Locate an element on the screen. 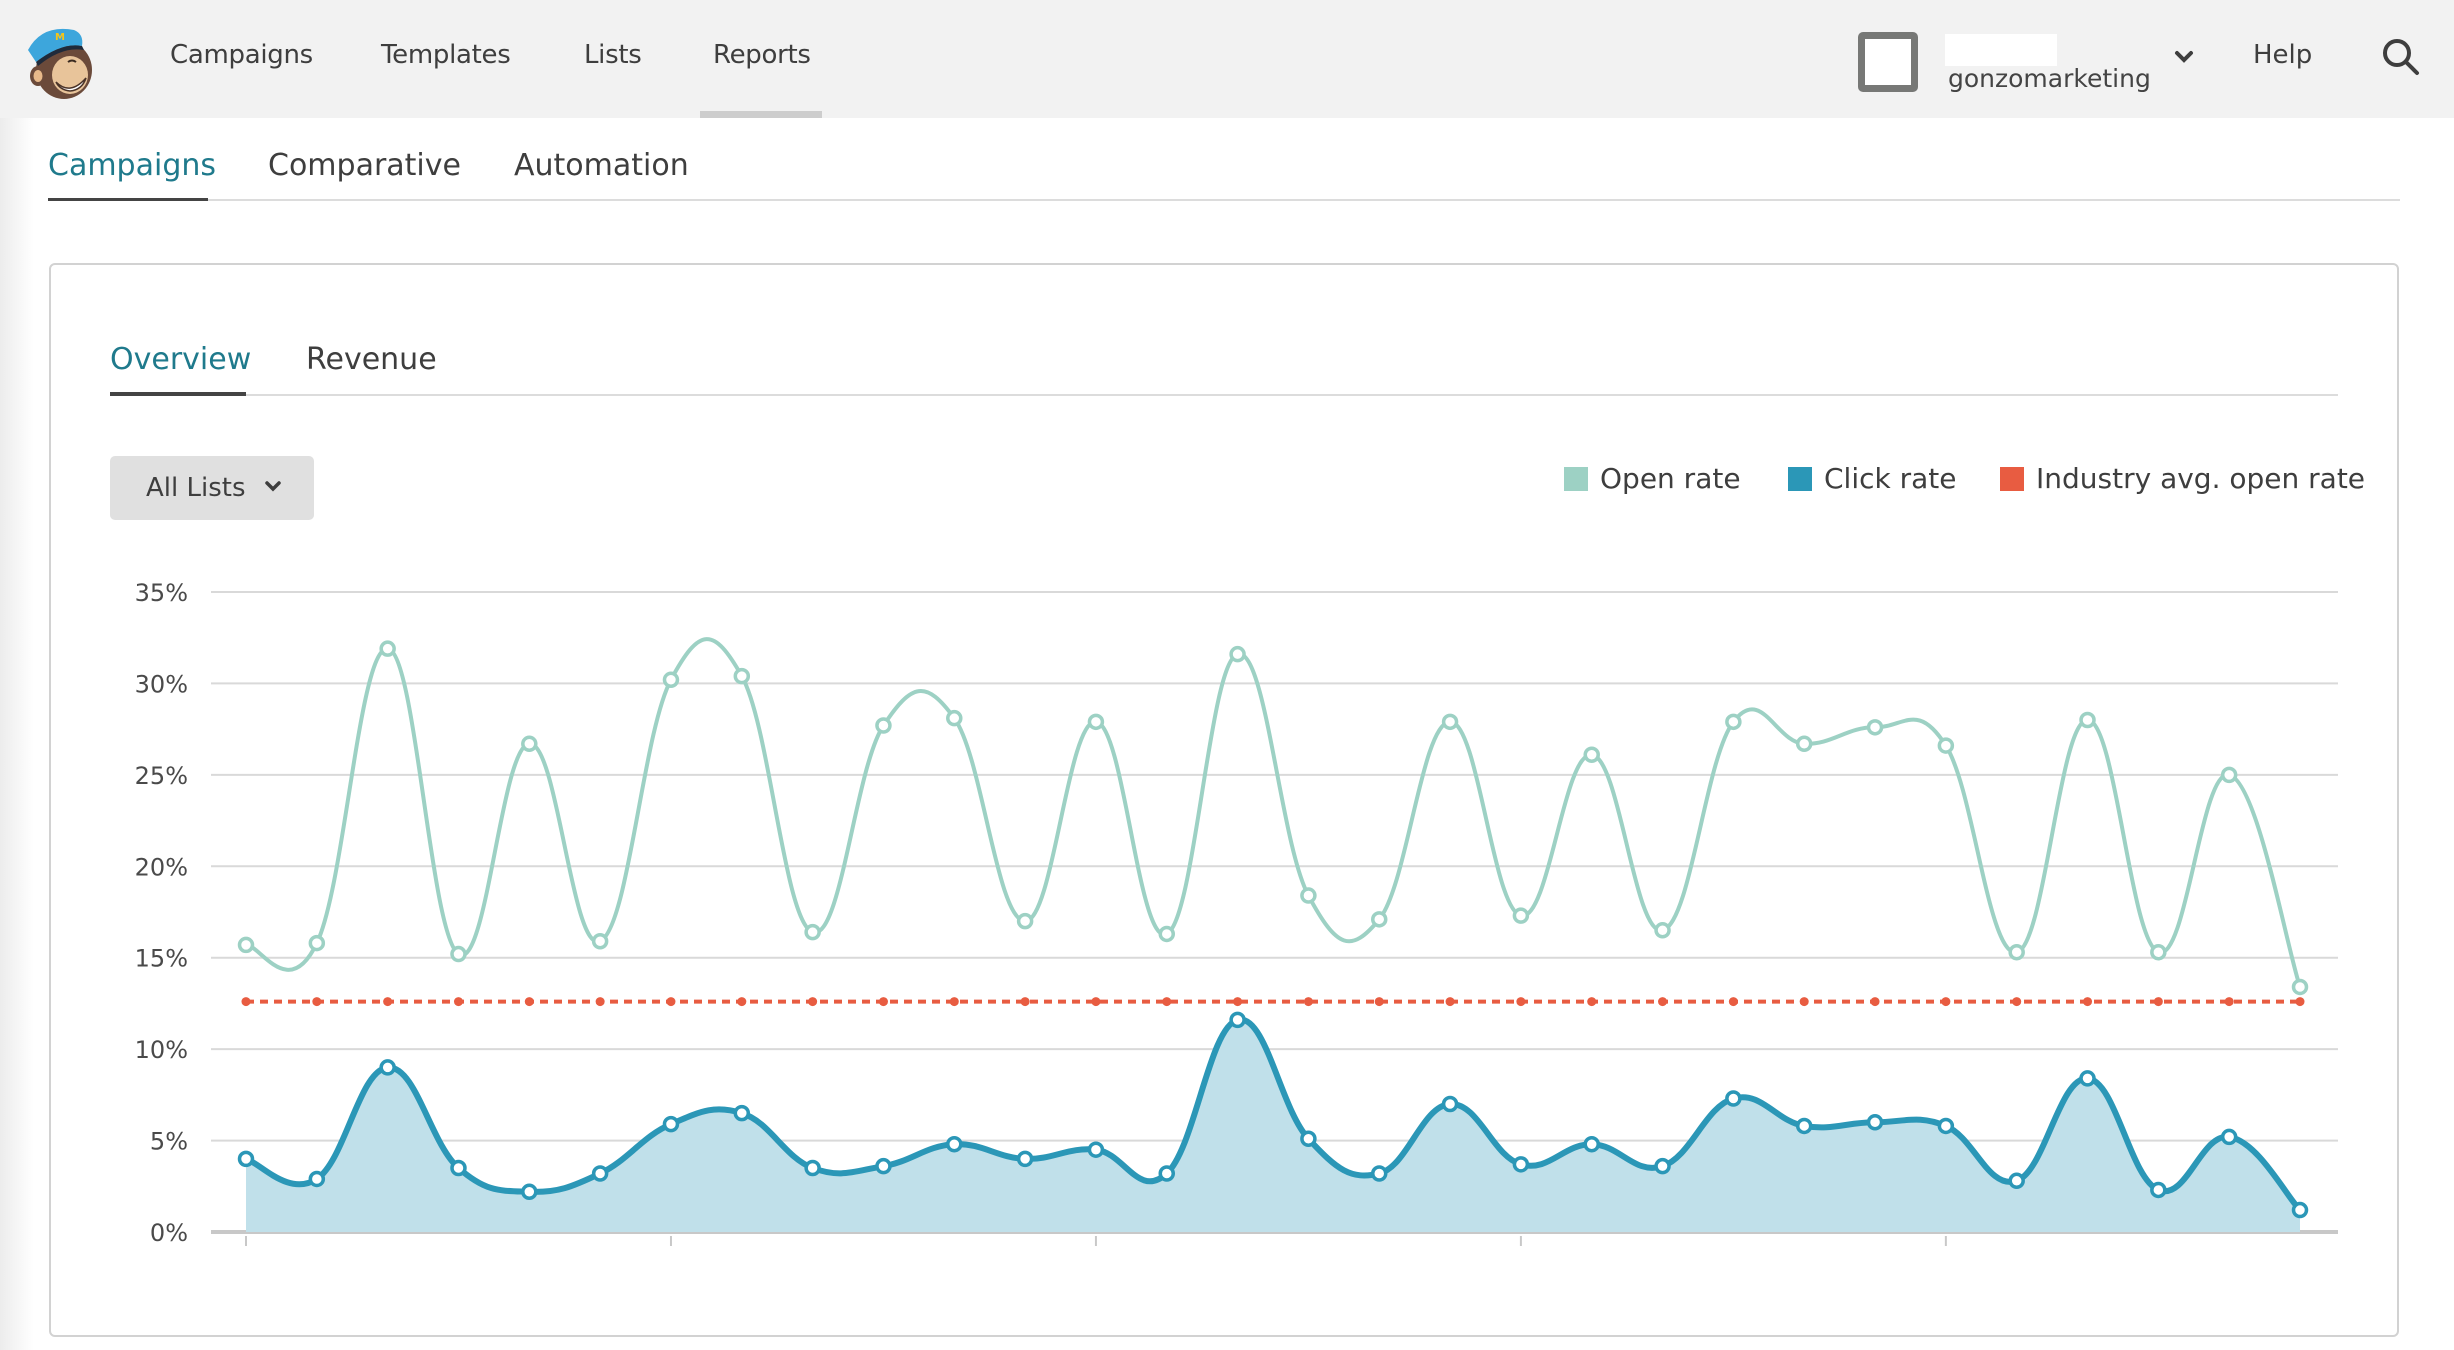 This screenshot has height=1350, width=2454. legend-swatch-industry-avg is located at coordinates (2012, 479).